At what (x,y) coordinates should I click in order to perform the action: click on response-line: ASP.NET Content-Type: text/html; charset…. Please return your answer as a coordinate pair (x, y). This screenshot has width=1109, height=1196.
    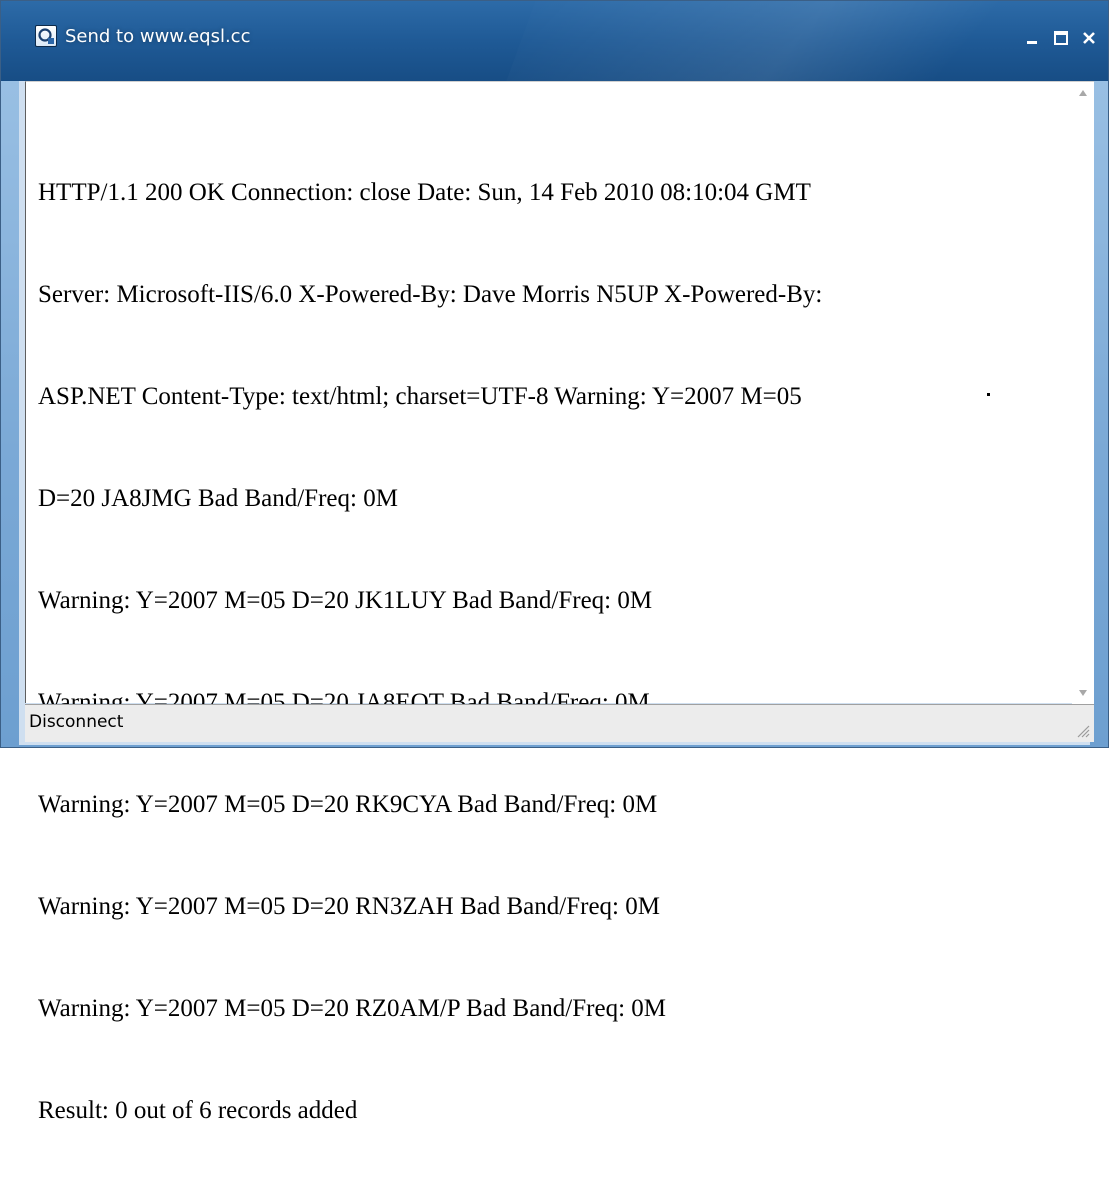
    Looking at the image, I should click on (420, 396).